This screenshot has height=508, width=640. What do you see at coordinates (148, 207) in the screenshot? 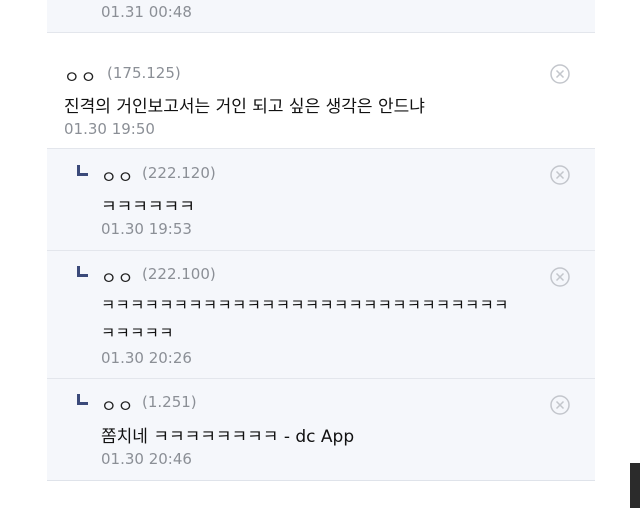
I see `comment-text: ㅋㅋㅋㅋㅋㅋ` at bounding box center [148, 207].